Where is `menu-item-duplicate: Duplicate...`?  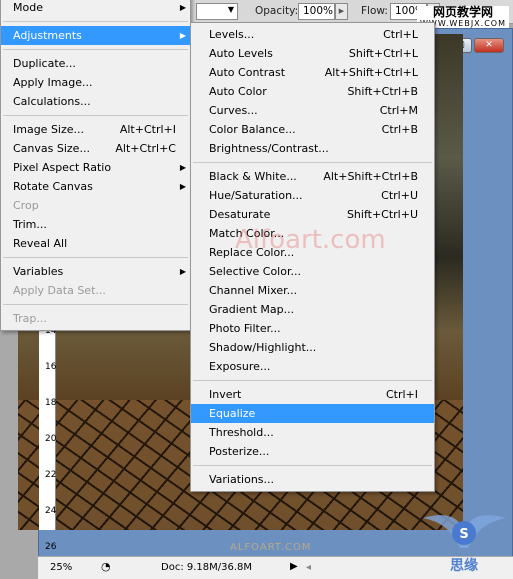
menu-item-duplicate: Duplicate... is located at coordinates (95, 63).